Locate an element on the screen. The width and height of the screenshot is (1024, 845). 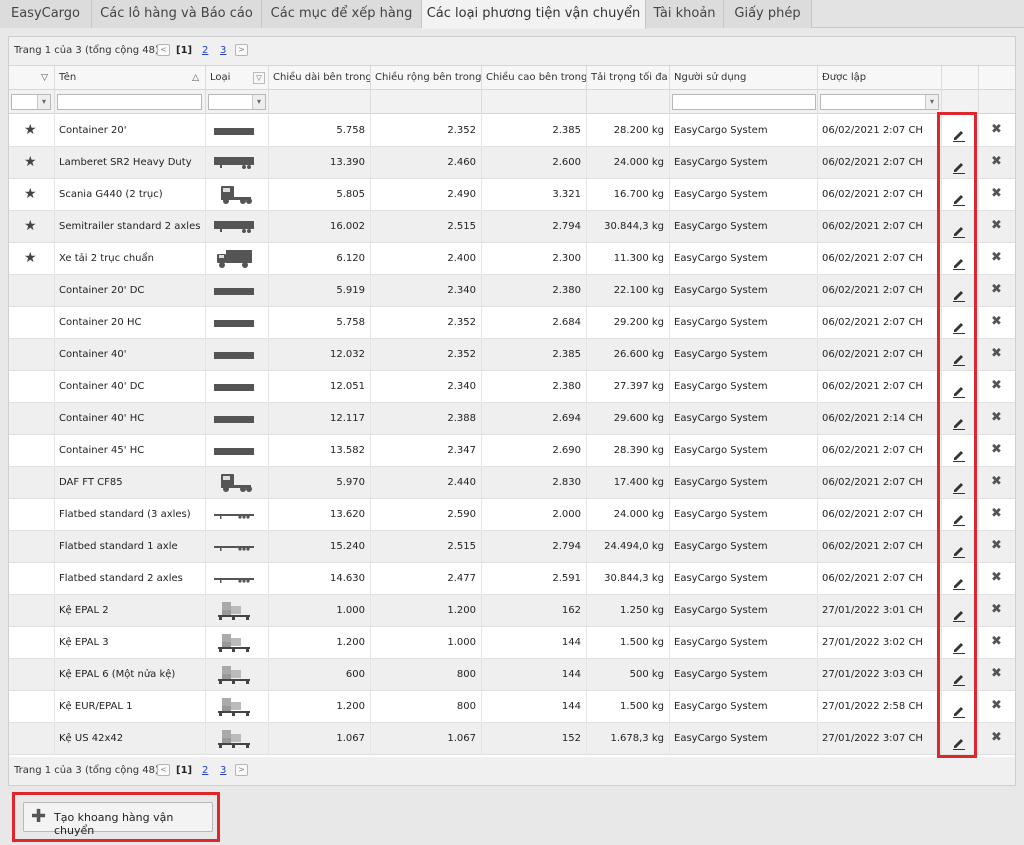
header-type: Loại ▽ is located at coordinates (237, 78).